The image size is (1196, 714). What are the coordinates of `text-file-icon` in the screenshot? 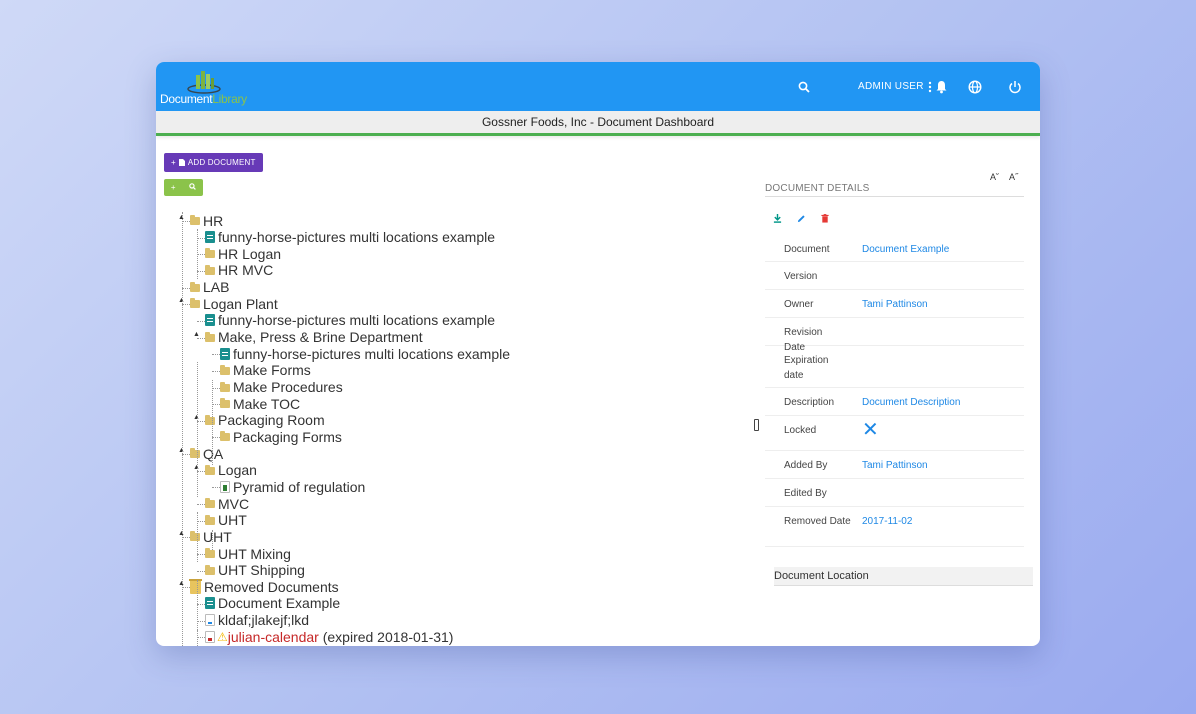 It's located at (210, 620).